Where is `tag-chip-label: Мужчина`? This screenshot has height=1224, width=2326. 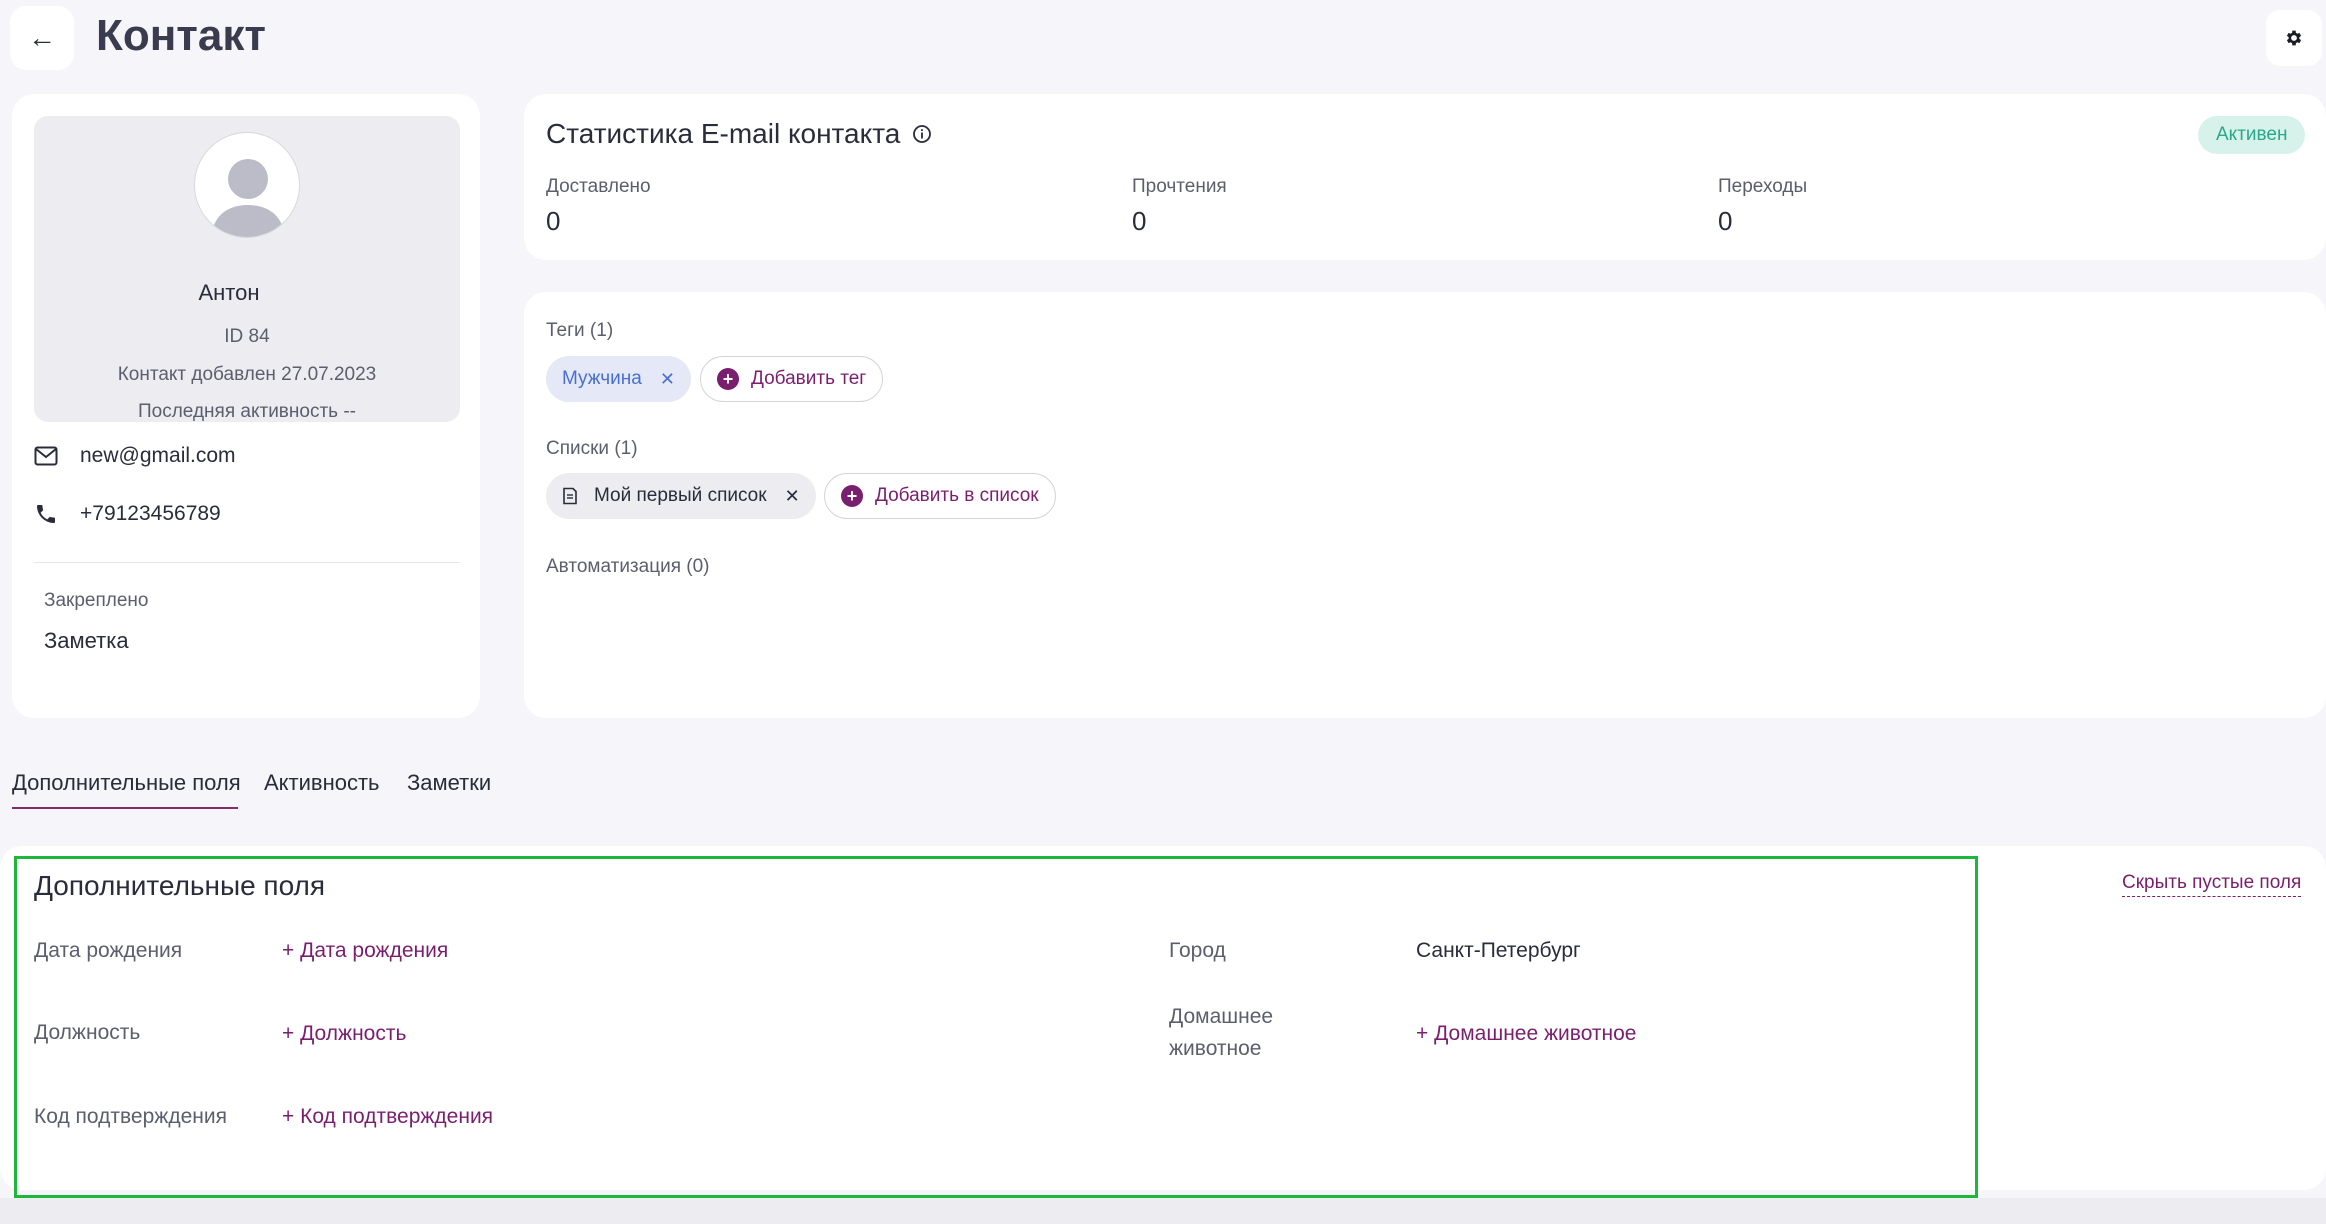 tag-chip-label: Мужчина is located at coordinates (602, 378).